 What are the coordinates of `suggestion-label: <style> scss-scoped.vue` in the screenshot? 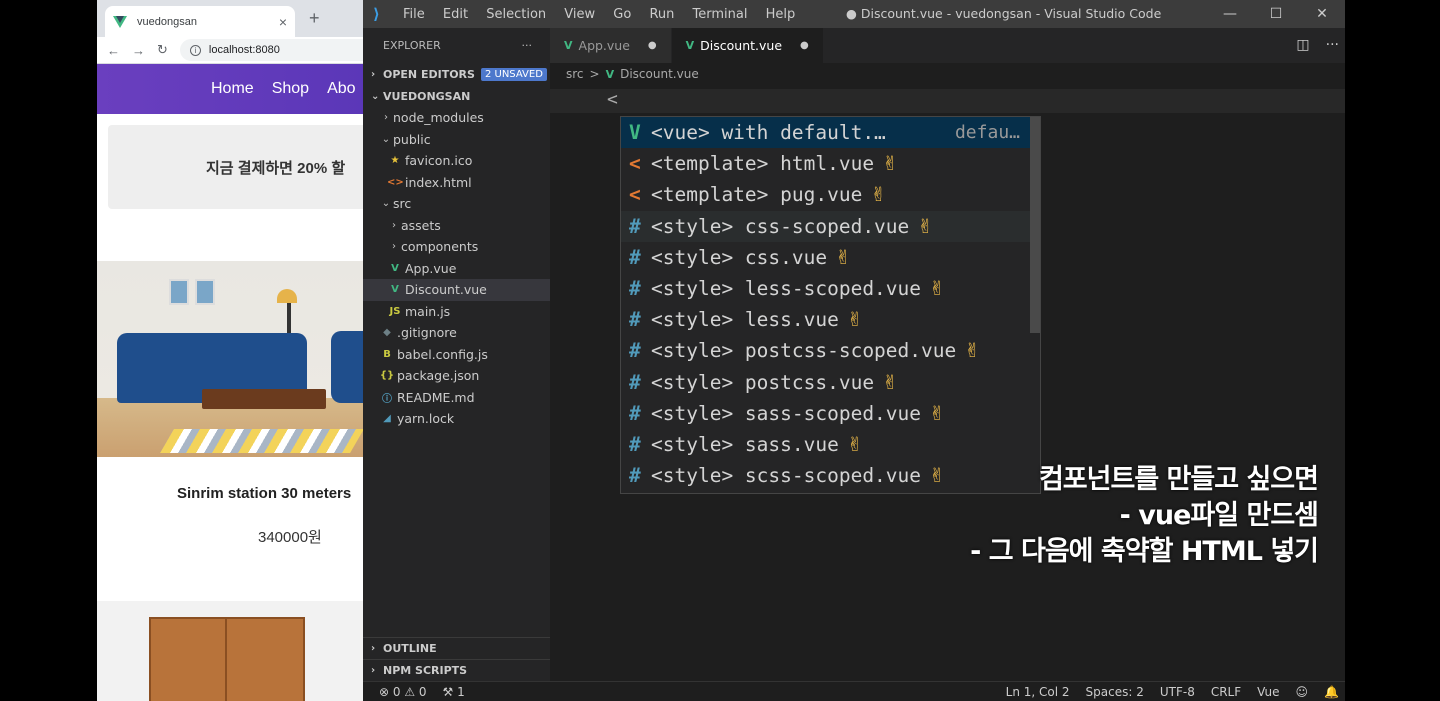 It's located at (786, 476).